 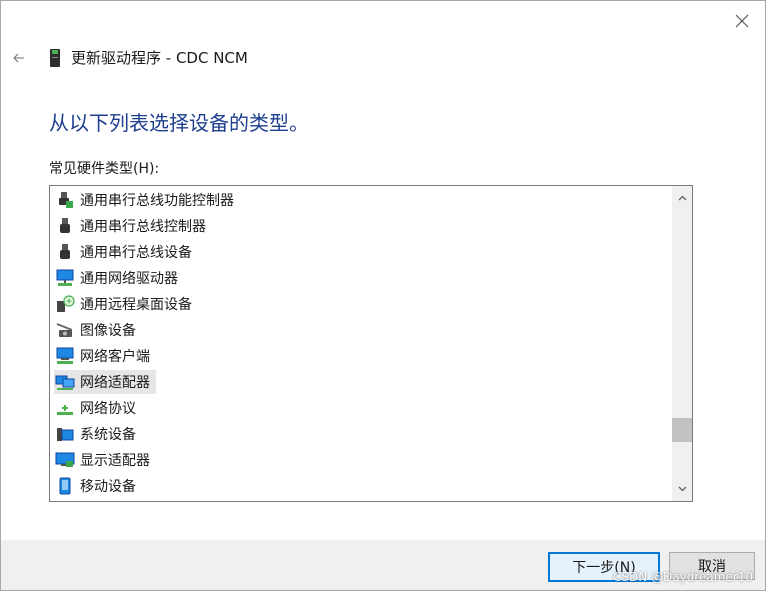 What do you see at coordinates (179, 123) in the screenshot?
I see `page-heading: 从以下列表选择设备的类型。` at bounding box center [179, 123].